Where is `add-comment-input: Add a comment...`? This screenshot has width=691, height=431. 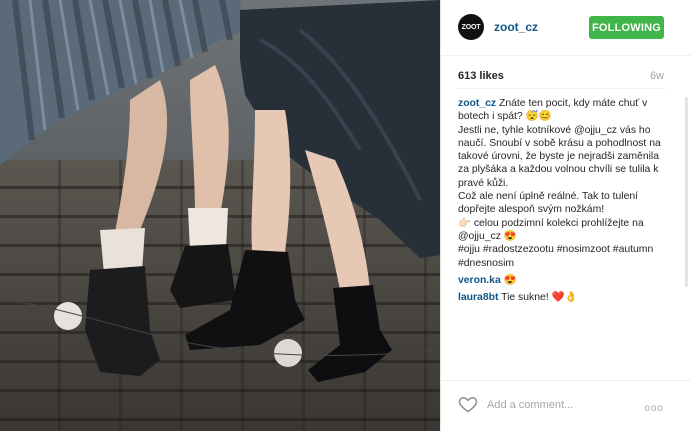 add-comment-input: Add a comment... is located at coordinates (530, 405).